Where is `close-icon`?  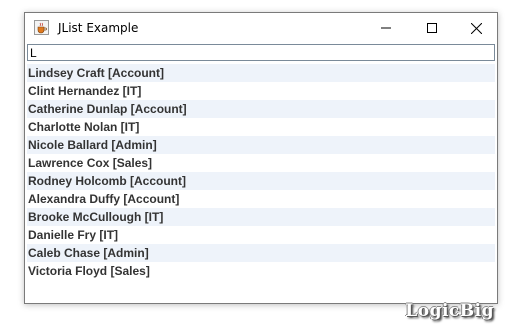 close-icon is located at coordinates (476, 28).